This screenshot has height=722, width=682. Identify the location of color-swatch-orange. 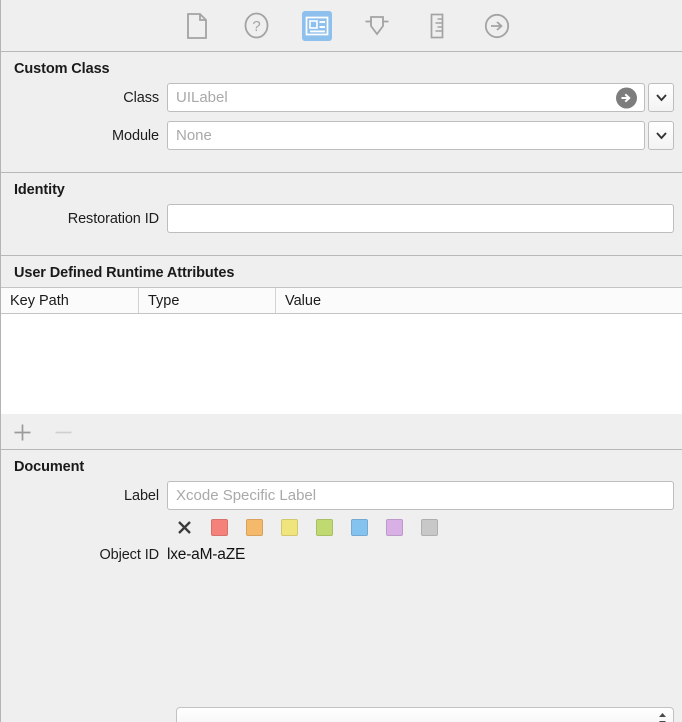
(254, 527).